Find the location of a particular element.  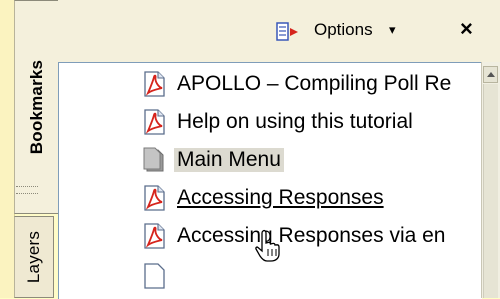

close-icon: × is located at coordinates (466, 29).